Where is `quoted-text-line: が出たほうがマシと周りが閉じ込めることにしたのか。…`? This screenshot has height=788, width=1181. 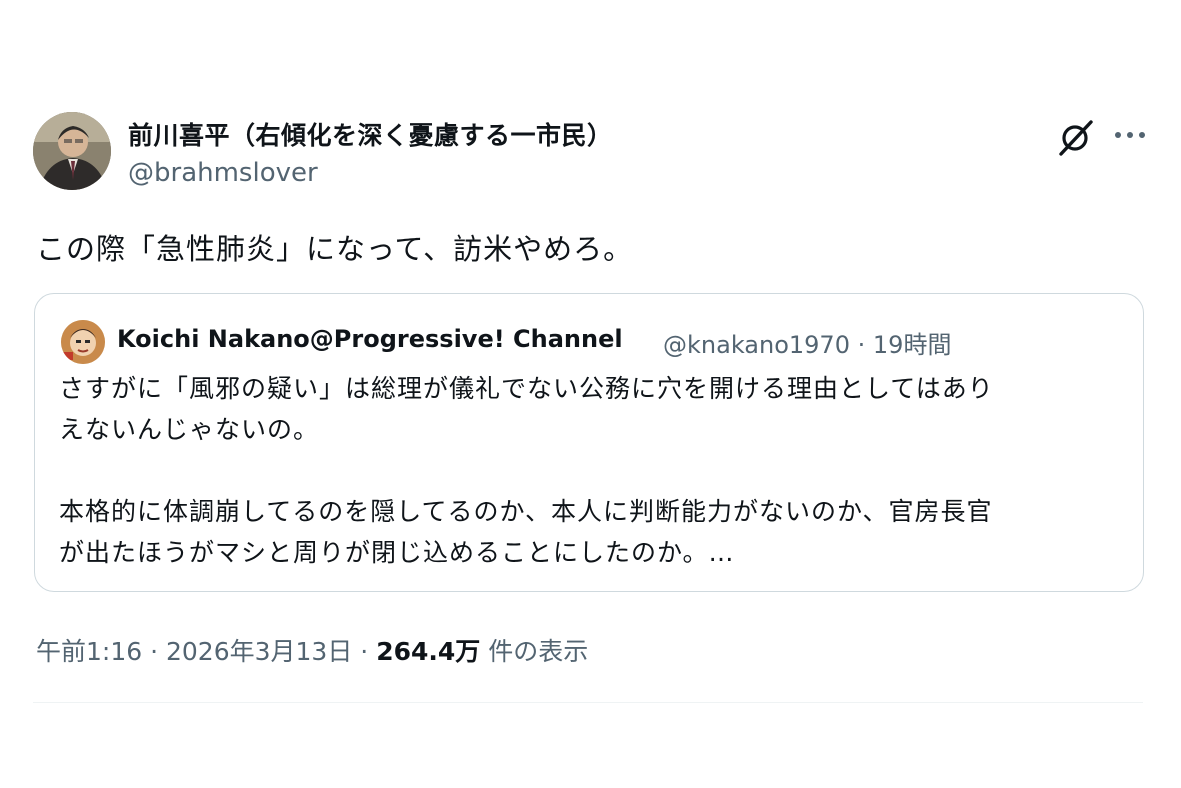 quoted-text-line: が出たほうがマシと周りが閉じ込めることにしたのか。… is located at coordinates (397, 552).